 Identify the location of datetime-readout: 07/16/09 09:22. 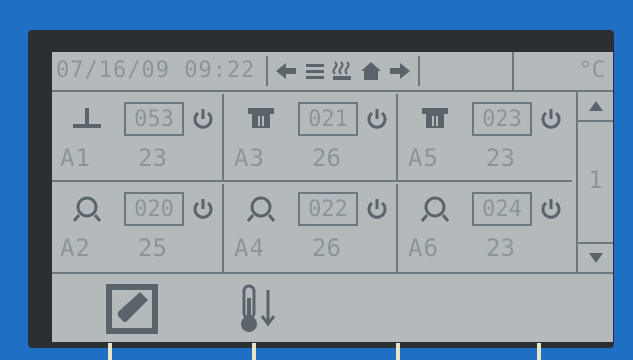
(156, 70).